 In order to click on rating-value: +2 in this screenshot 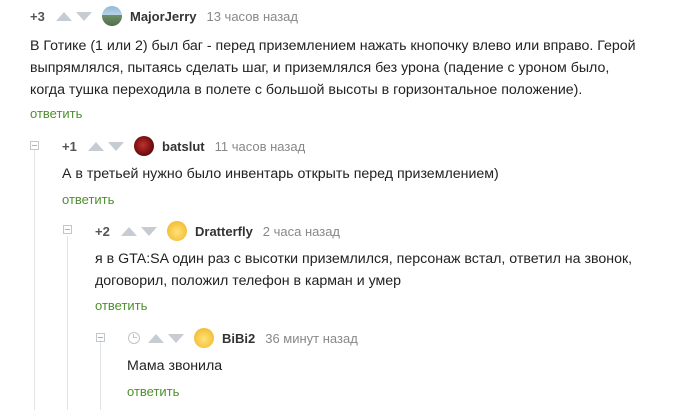, I will do `click(102, 231)`.